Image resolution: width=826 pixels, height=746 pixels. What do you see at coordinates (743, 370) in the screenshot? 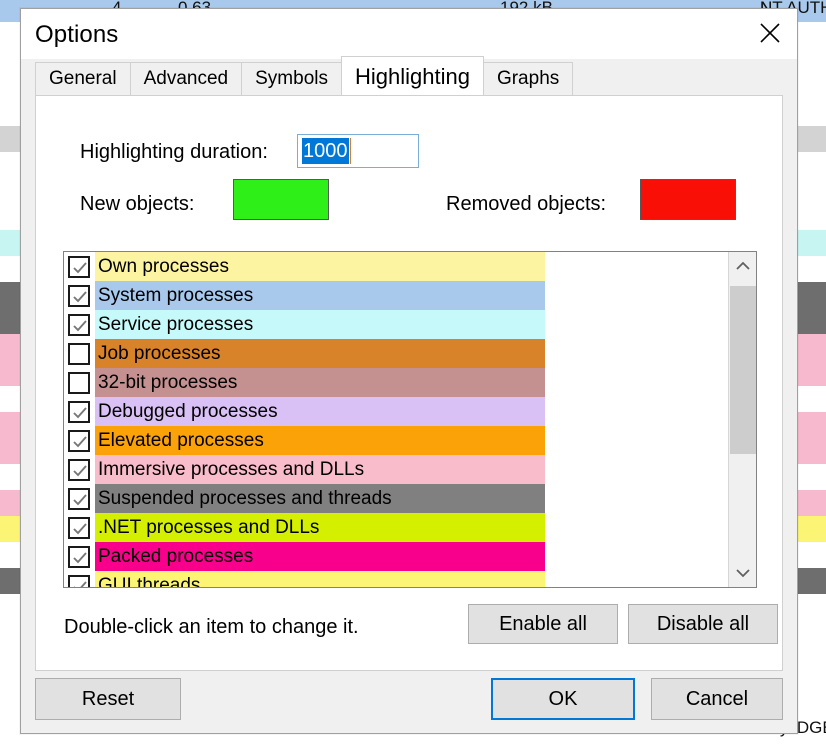
I see `scrollbar-thumb` at bounding box center [743, 370].